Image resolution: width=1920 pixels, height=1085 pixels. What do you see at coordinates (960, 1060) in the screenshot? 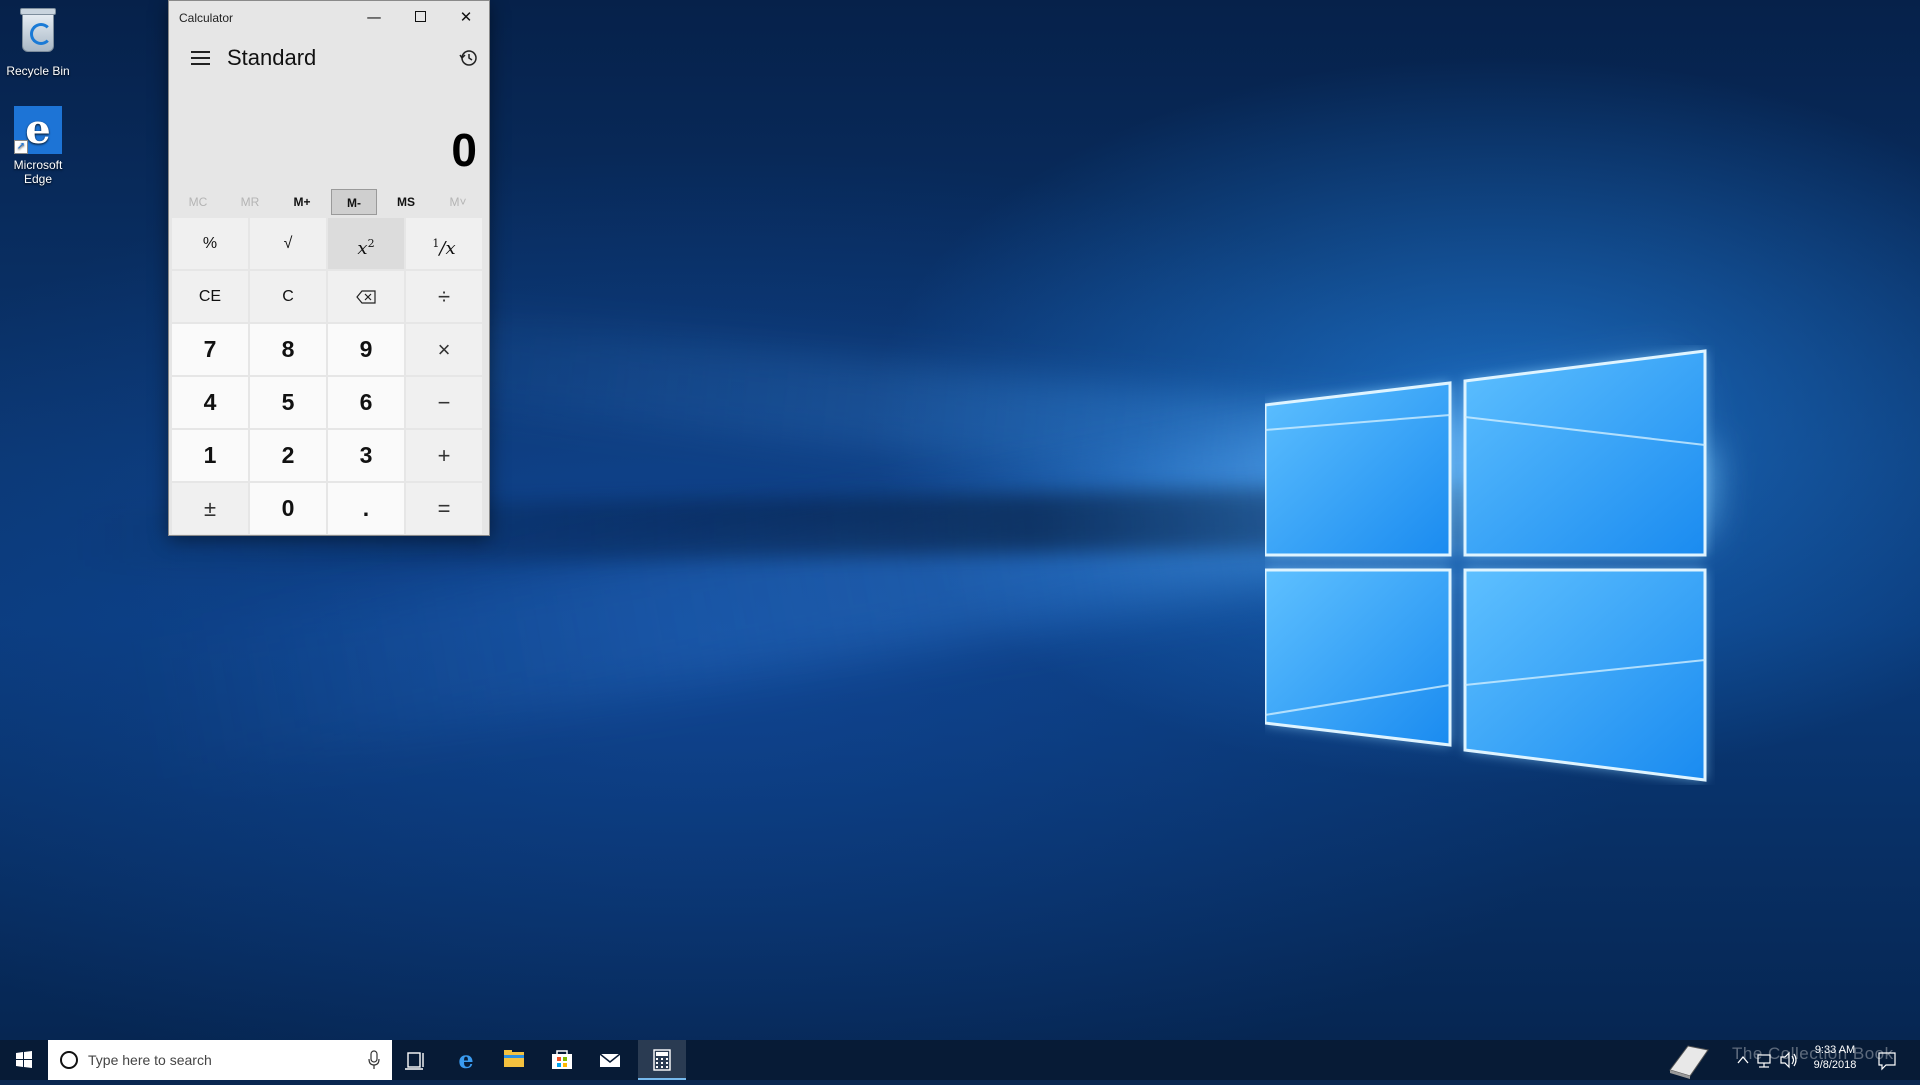
I see `taskbar: Type here to search e 9:33 AM 9/8/2018` at bounding box center [960, 1060].